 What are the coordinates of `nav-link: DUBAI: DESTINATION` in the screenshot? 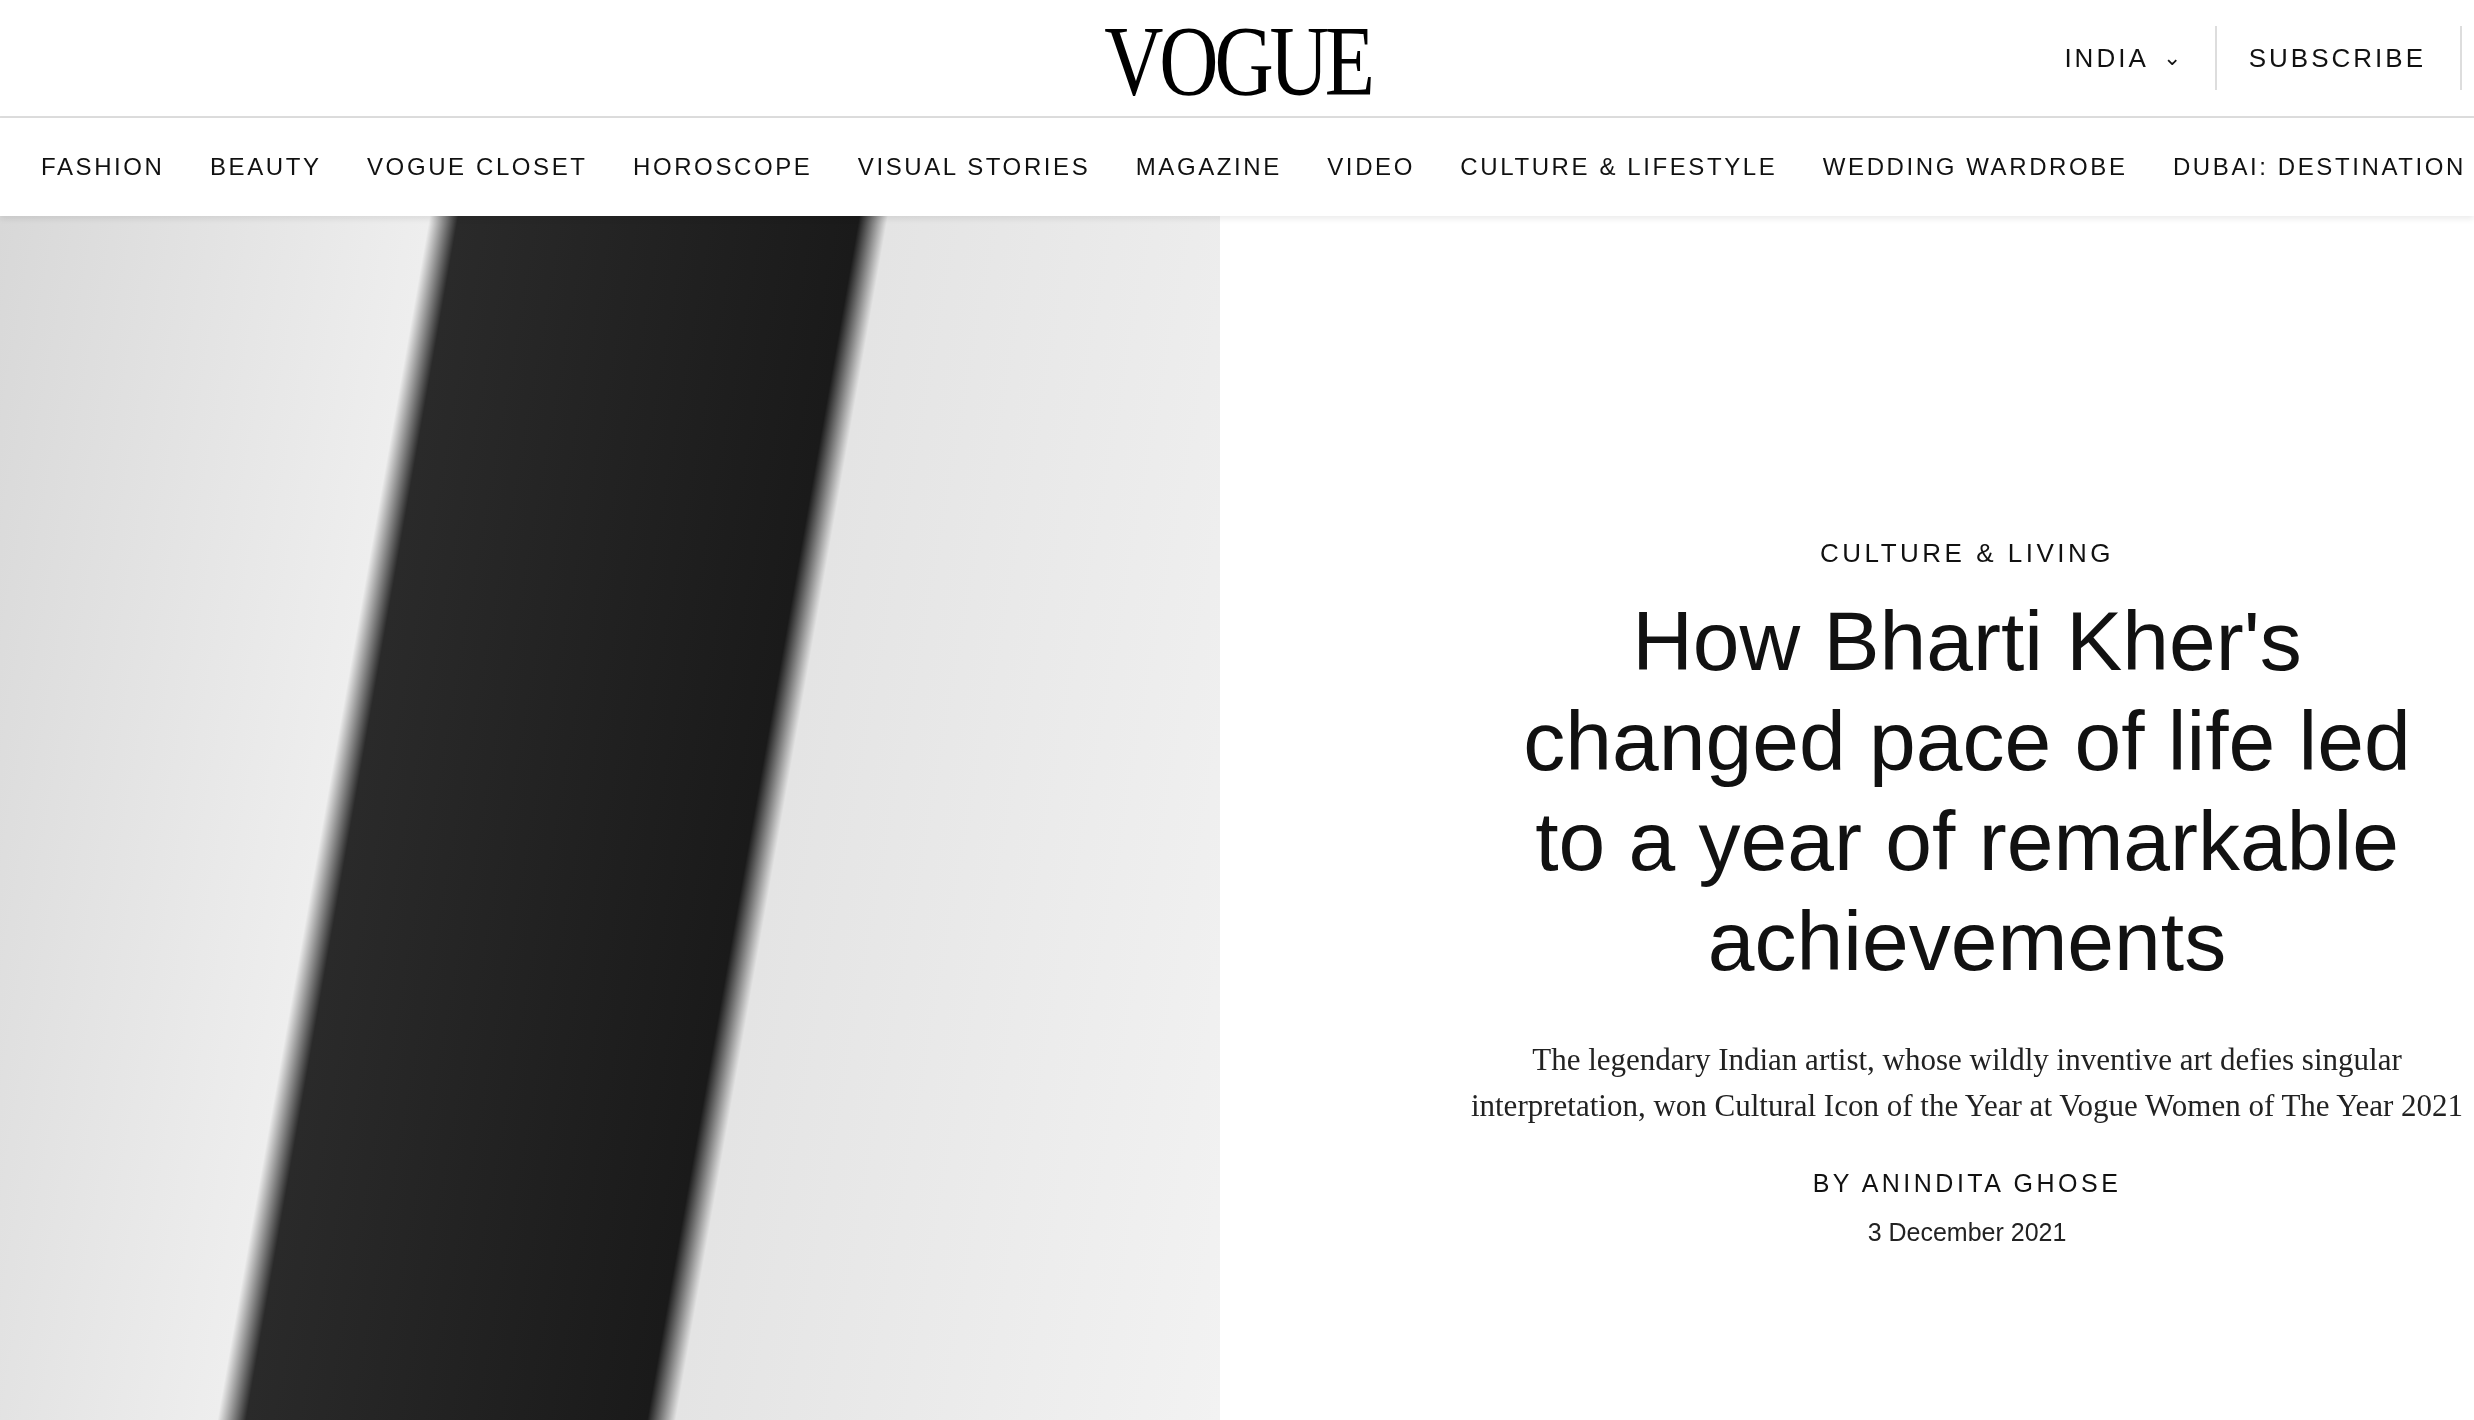 It's located at (2319, 167).